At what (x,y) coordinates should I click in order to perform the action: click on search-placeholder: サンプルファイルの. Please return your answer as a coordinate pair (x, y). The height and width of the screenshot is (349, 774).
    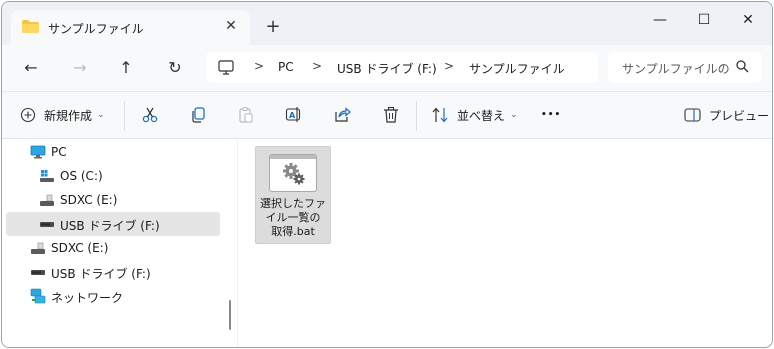
    Looking at the image, I should click on (676, 69).